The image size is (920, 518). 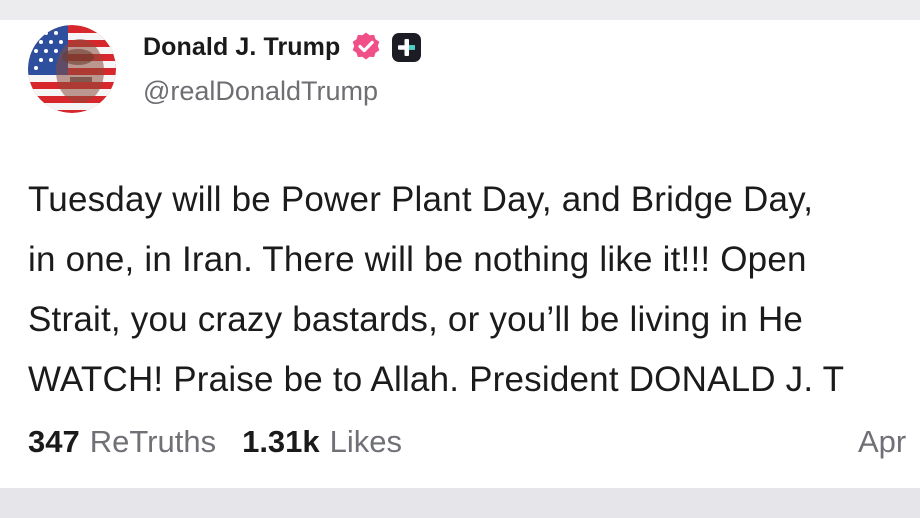 I want to click on flag-portrait-avatar-icon, so click(x=72, y=69).